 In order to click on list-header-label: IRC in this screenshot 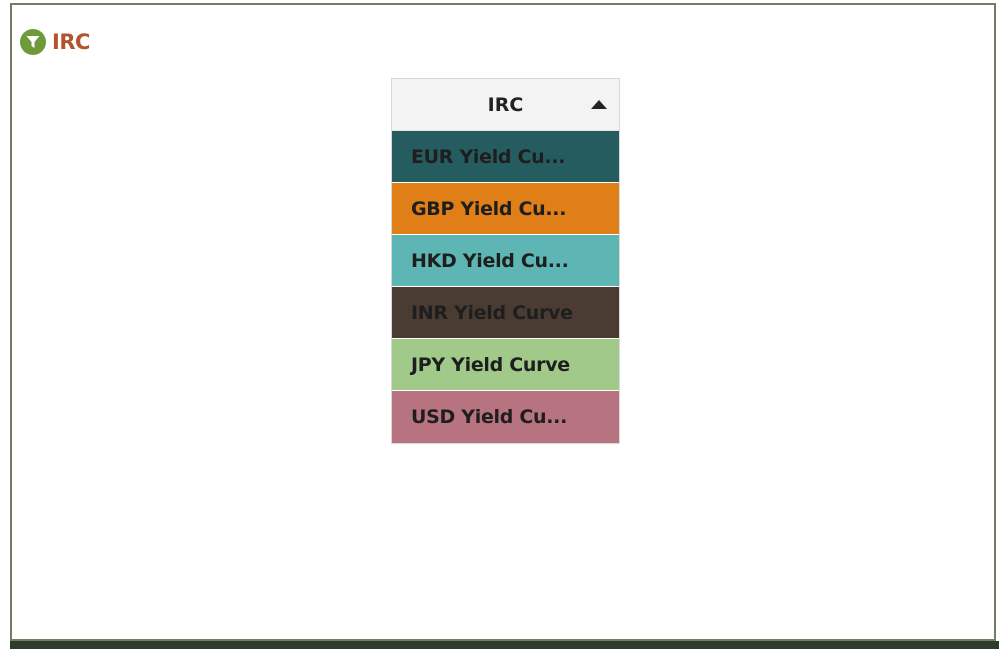, I will do `click(505, 104)`.